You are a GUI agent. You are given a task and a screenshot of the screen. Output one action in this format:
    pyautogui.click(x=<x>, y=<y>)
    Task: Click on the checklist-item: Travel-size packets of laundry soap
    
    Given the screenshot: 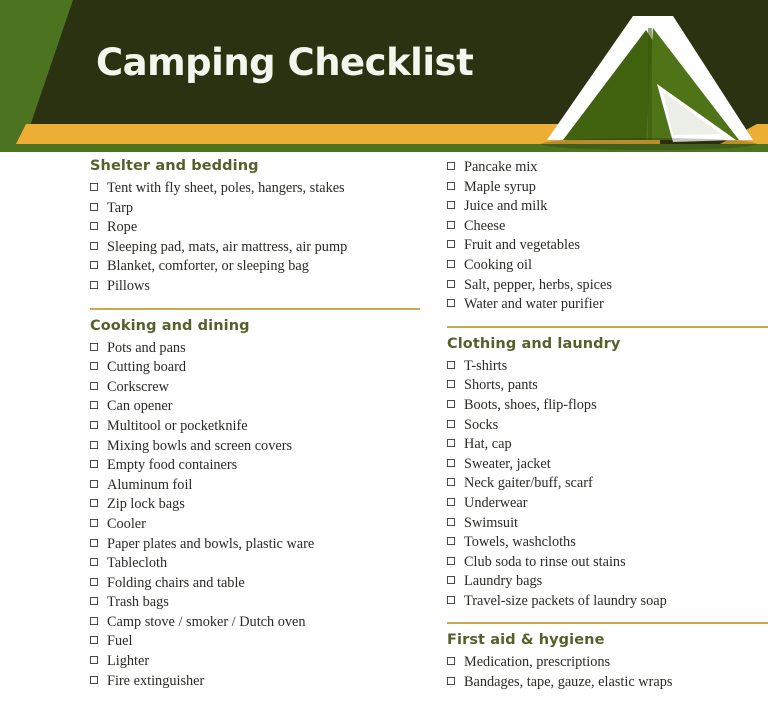 What is the action you would take?
    pyautogui.click(x=607, y=602)
    